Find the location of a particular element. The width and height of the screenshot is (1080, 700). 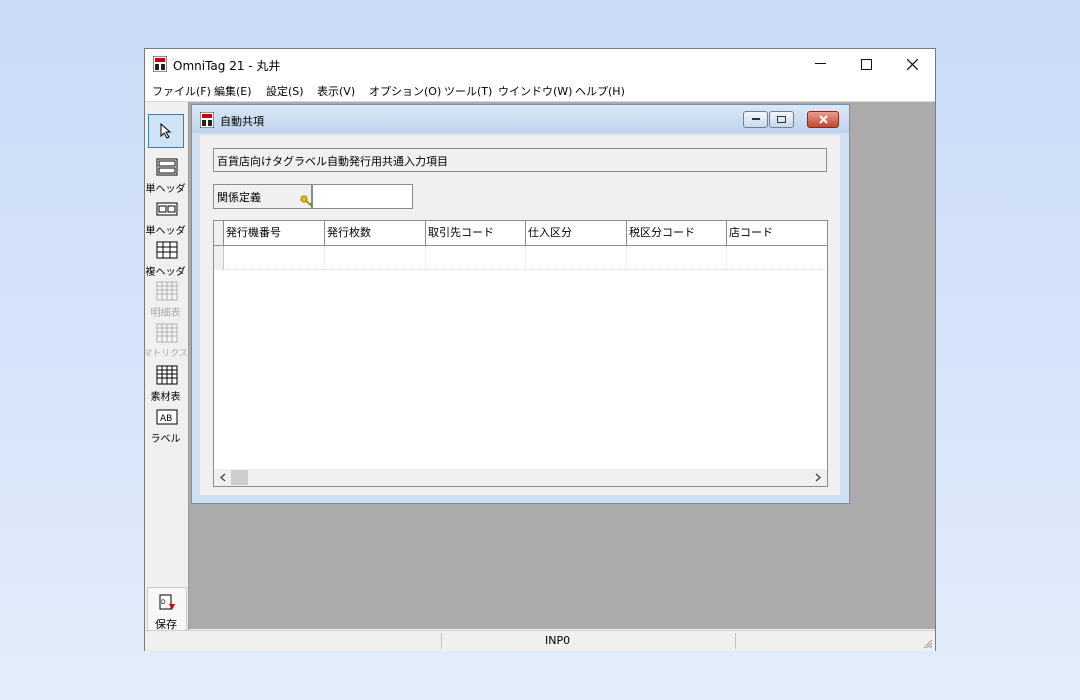

label-ab-icon: AB is located at coordinates (166, 417).